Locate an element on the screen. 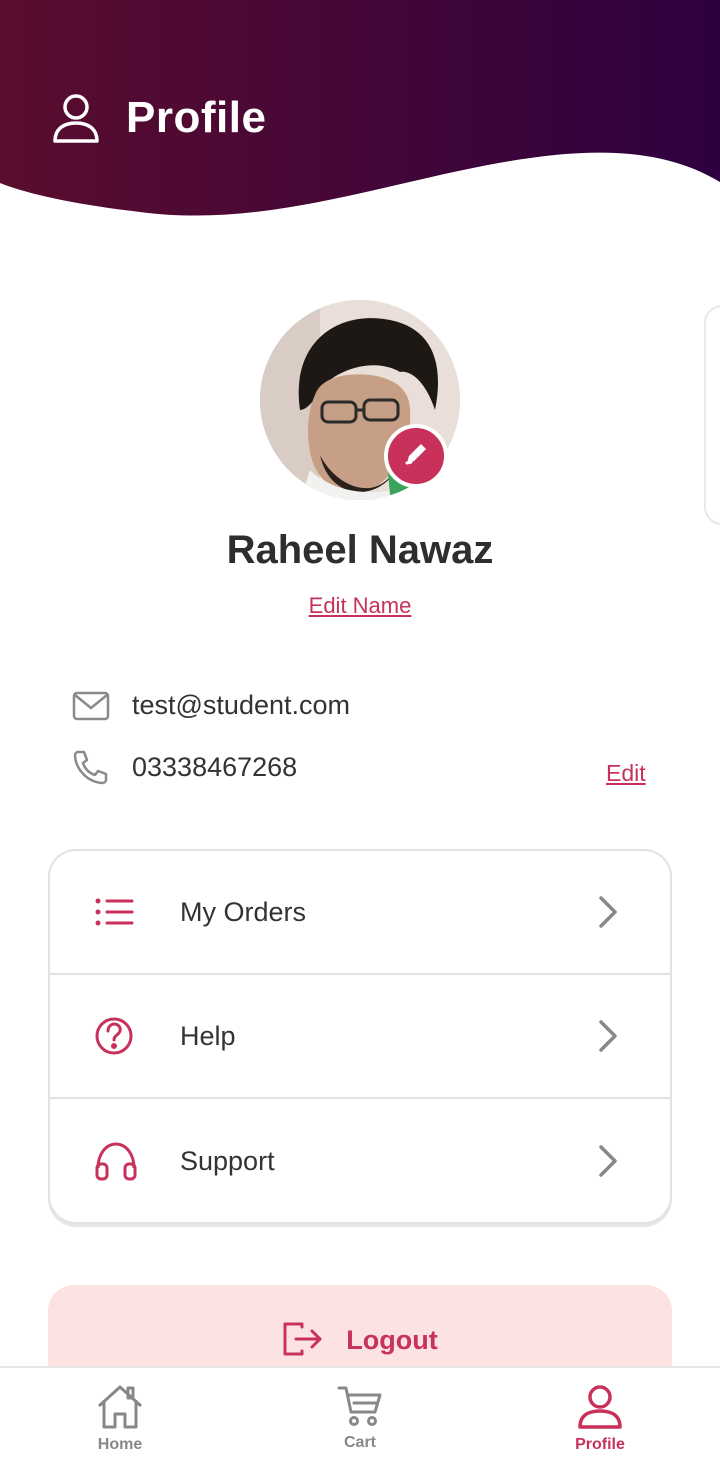 Image resolution: width=720 pixels, height=1475 pixels. list-icon is located at coordinates (115, 912).